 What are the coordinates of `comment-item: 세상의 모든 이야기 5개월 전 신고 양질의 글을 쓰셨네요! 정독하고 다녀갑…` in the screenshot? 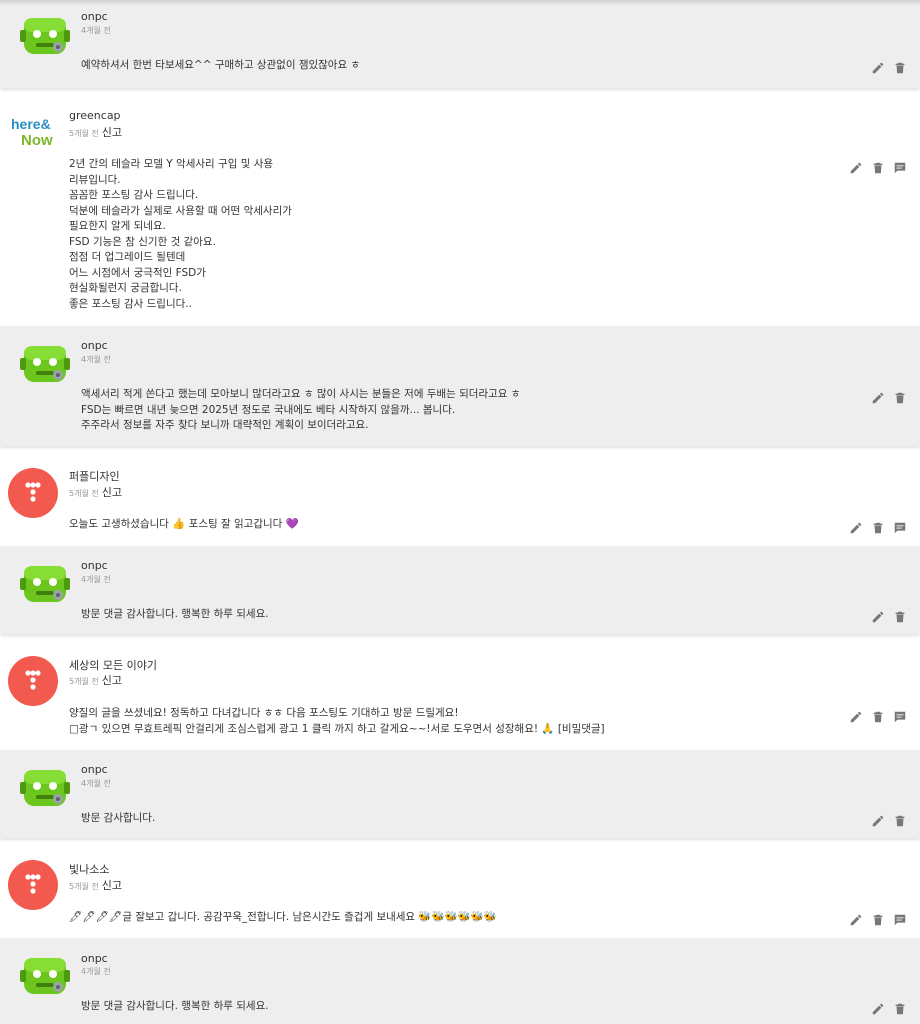 It's located at (460, 696).